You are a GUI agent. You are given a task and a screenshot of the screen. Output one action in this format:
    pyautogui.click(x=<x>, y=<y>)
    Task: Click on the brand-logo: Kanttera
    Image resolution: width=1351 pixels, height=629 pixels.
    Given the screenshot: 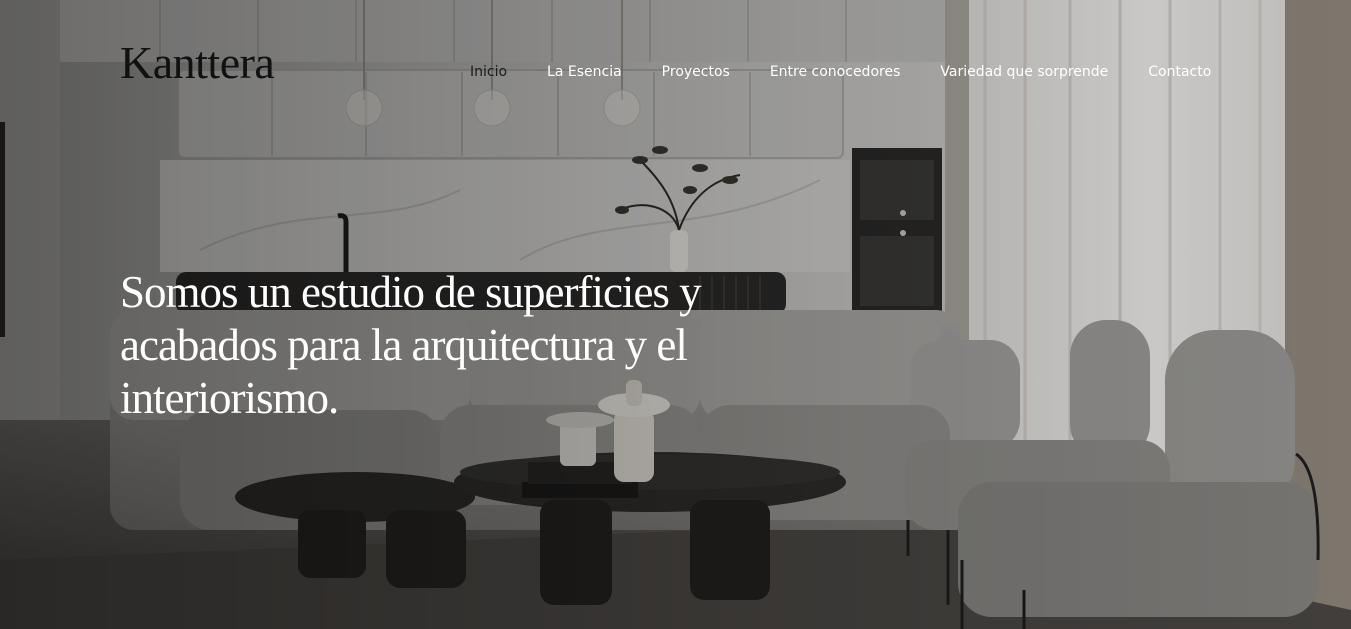 What is the action you would take?
    pyautogui.click(x=197, y=63)
    